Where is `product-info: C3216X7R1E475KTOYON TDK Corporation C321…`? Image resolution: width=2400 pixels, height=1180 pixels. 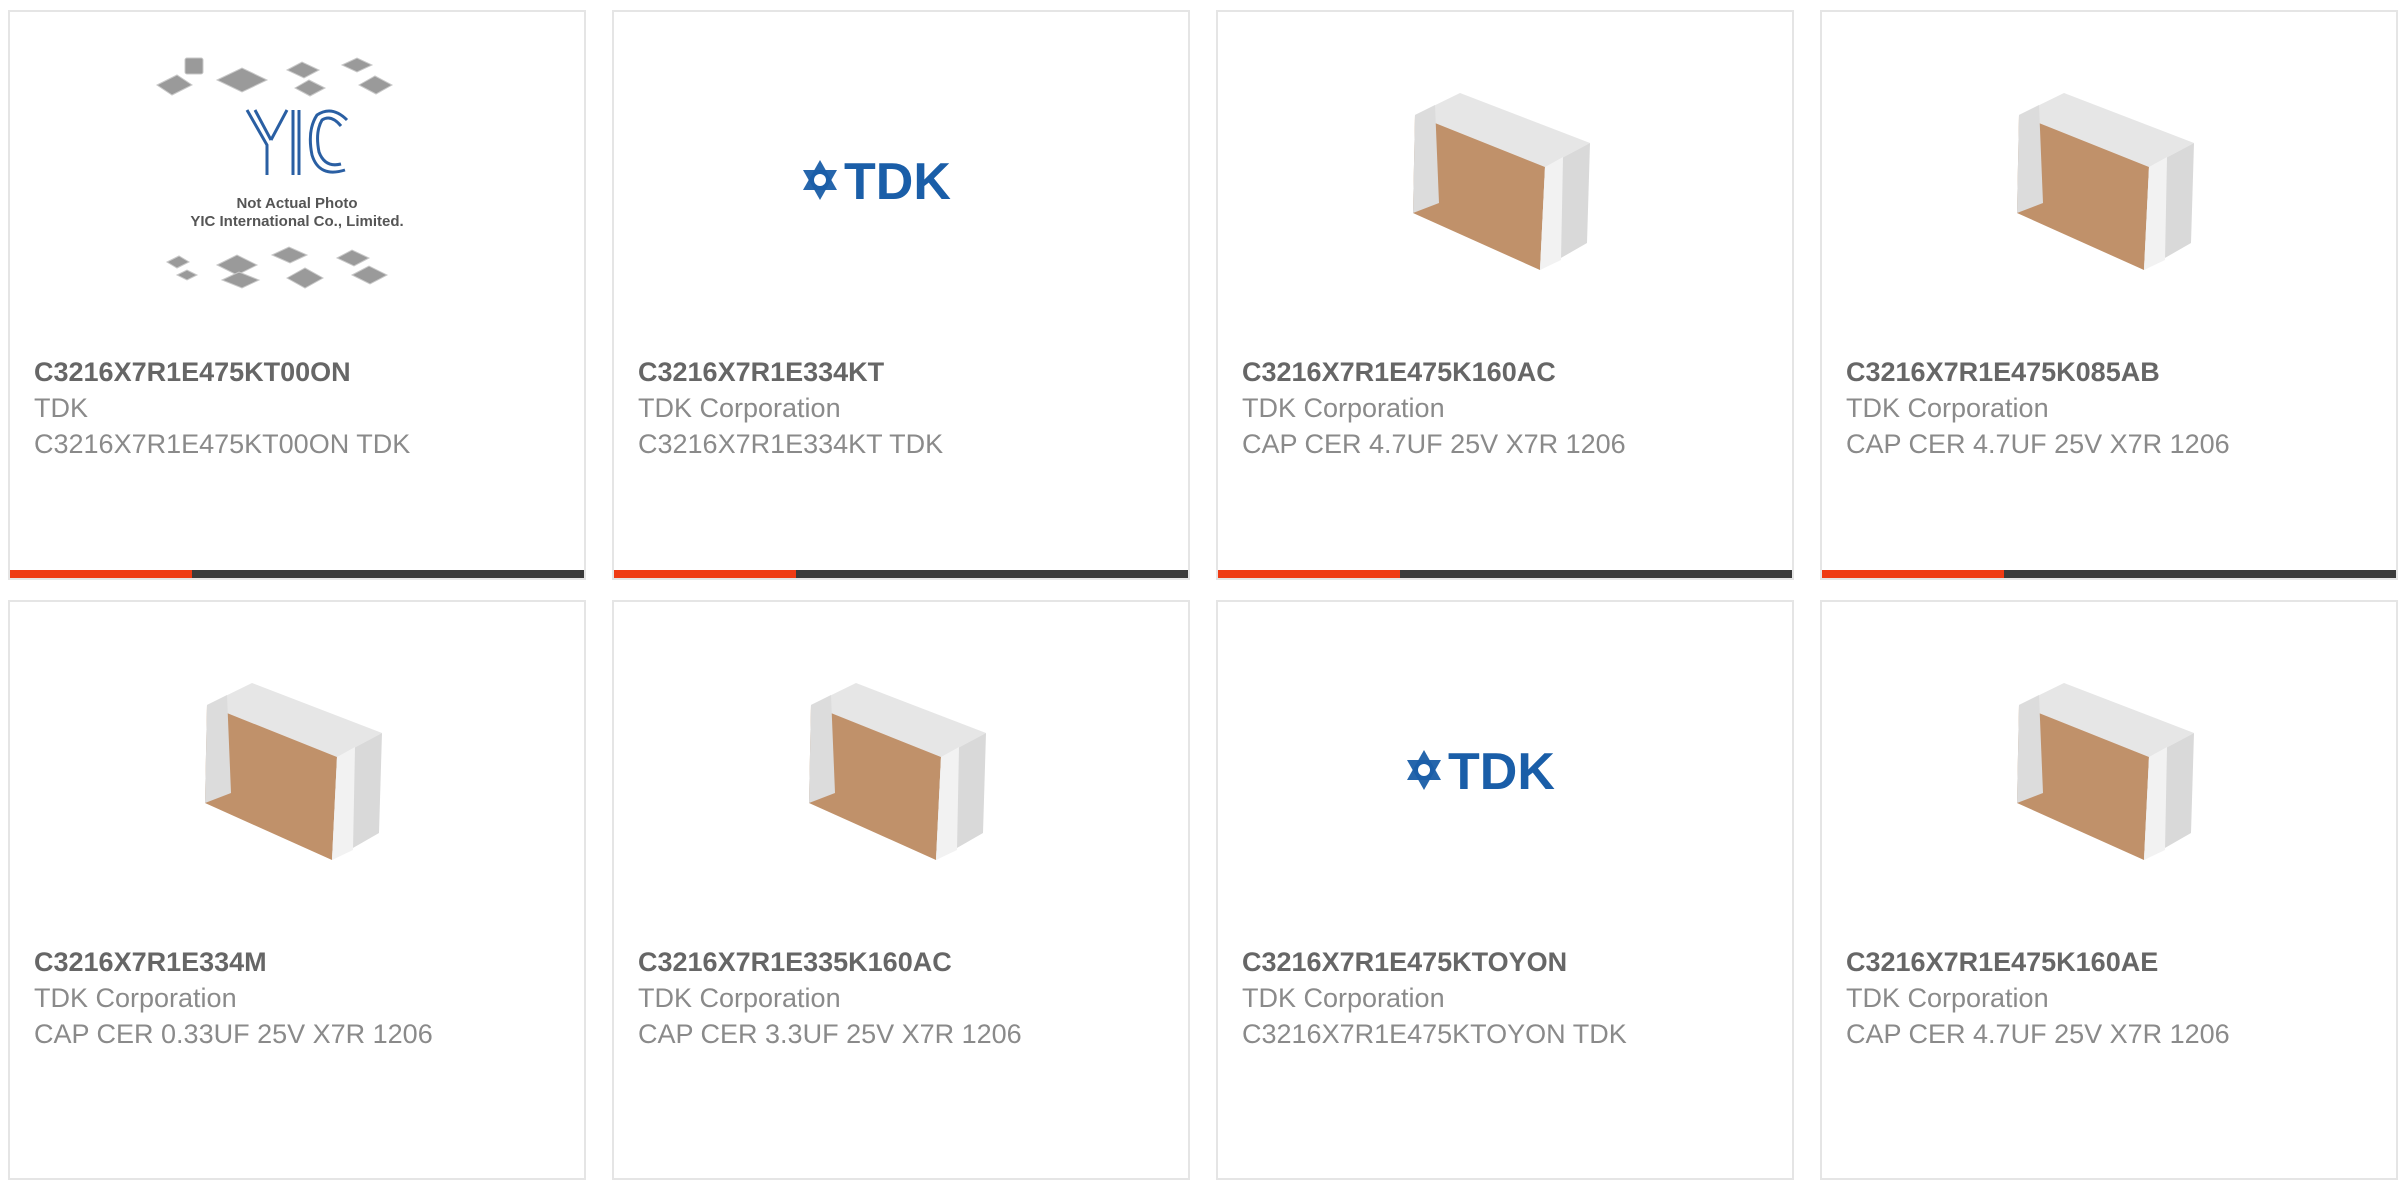 product-info: C3216X7R1E475KTOYON TDK Corporation C321… is located at coordinates (1512, 998).